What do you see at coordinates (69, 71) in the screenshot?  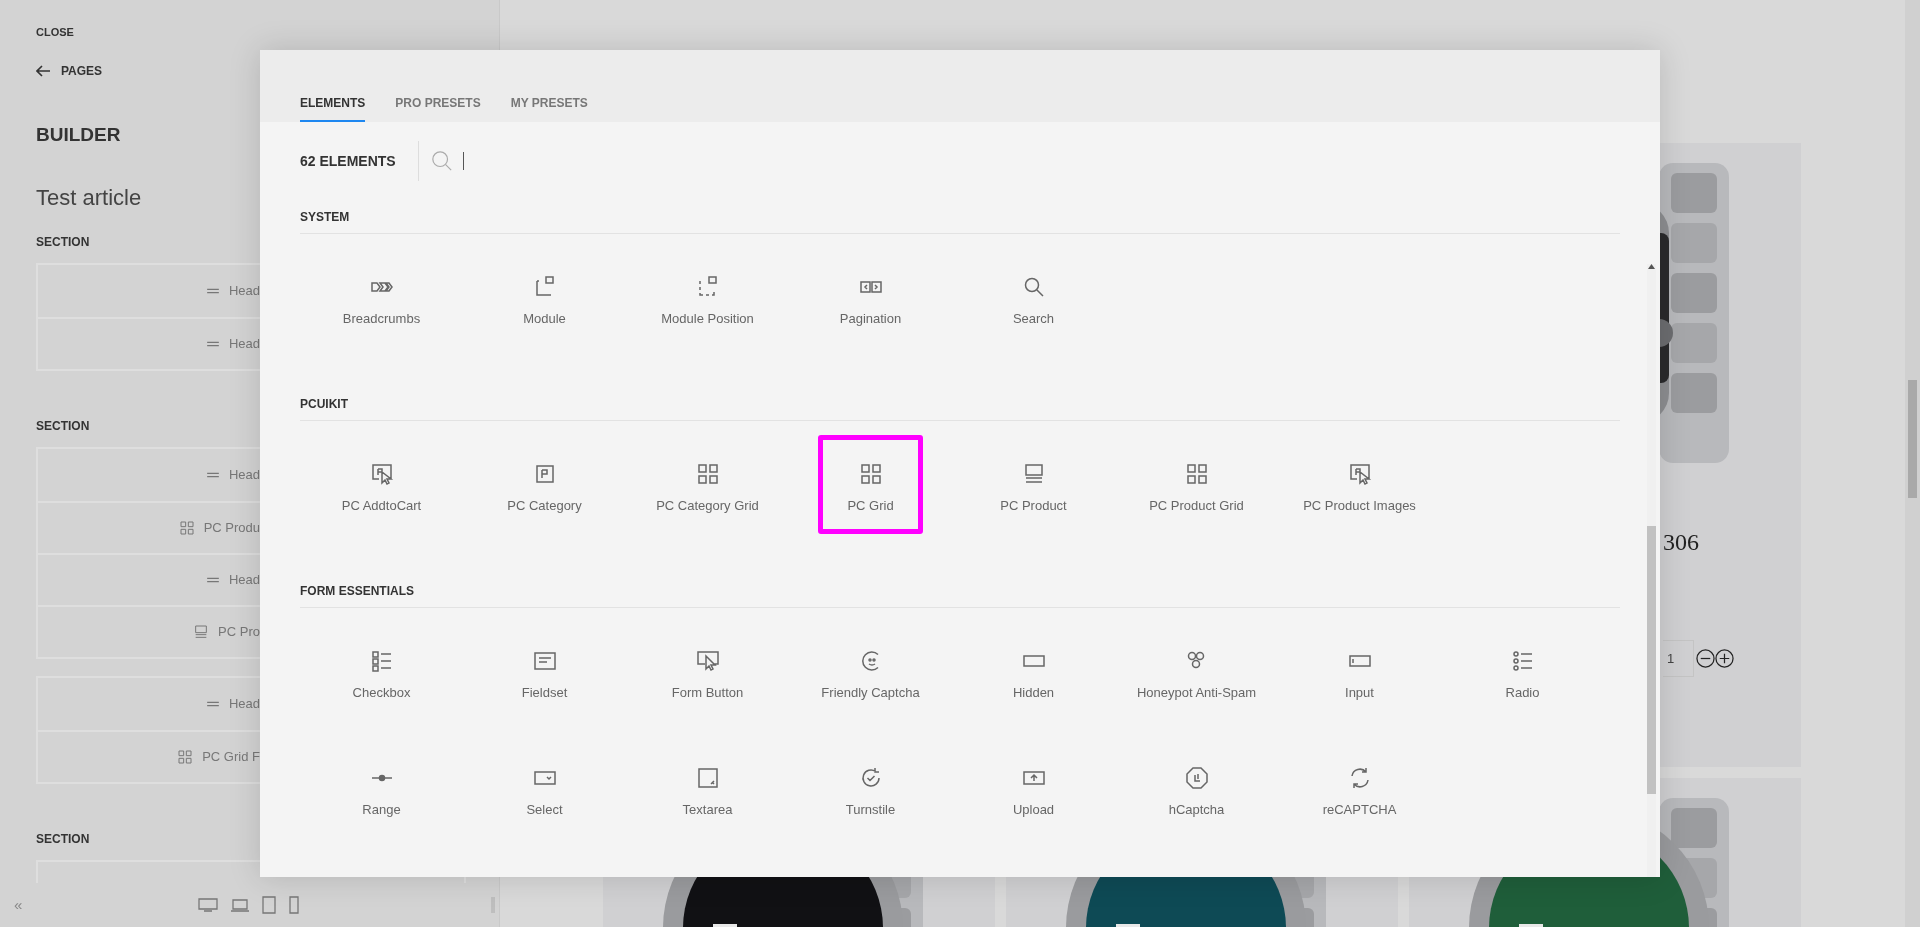 I see `back-link: PAGES` at bounding box center [69, 71].